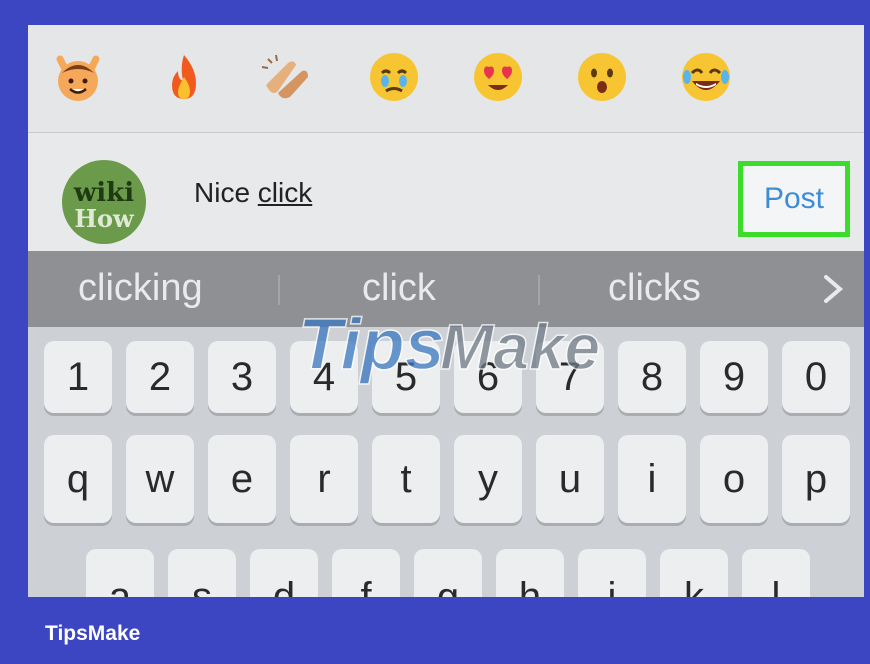 This screenshot has height=664, width=870. Describe the element at coordinates (371, 345) in the screenshot. I see `svg-text: Tips` at that location.